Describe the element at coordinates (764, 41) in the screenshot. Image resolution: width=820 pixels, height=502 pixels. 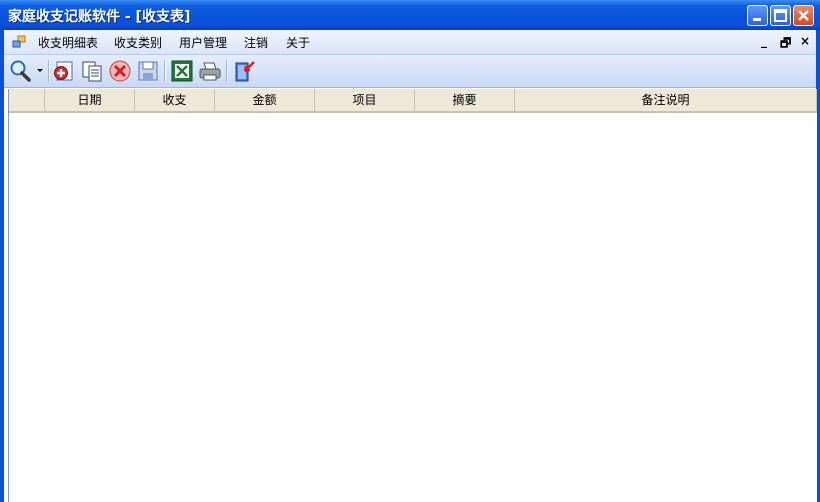
I see `mdi-minimize-button: _` at that location.